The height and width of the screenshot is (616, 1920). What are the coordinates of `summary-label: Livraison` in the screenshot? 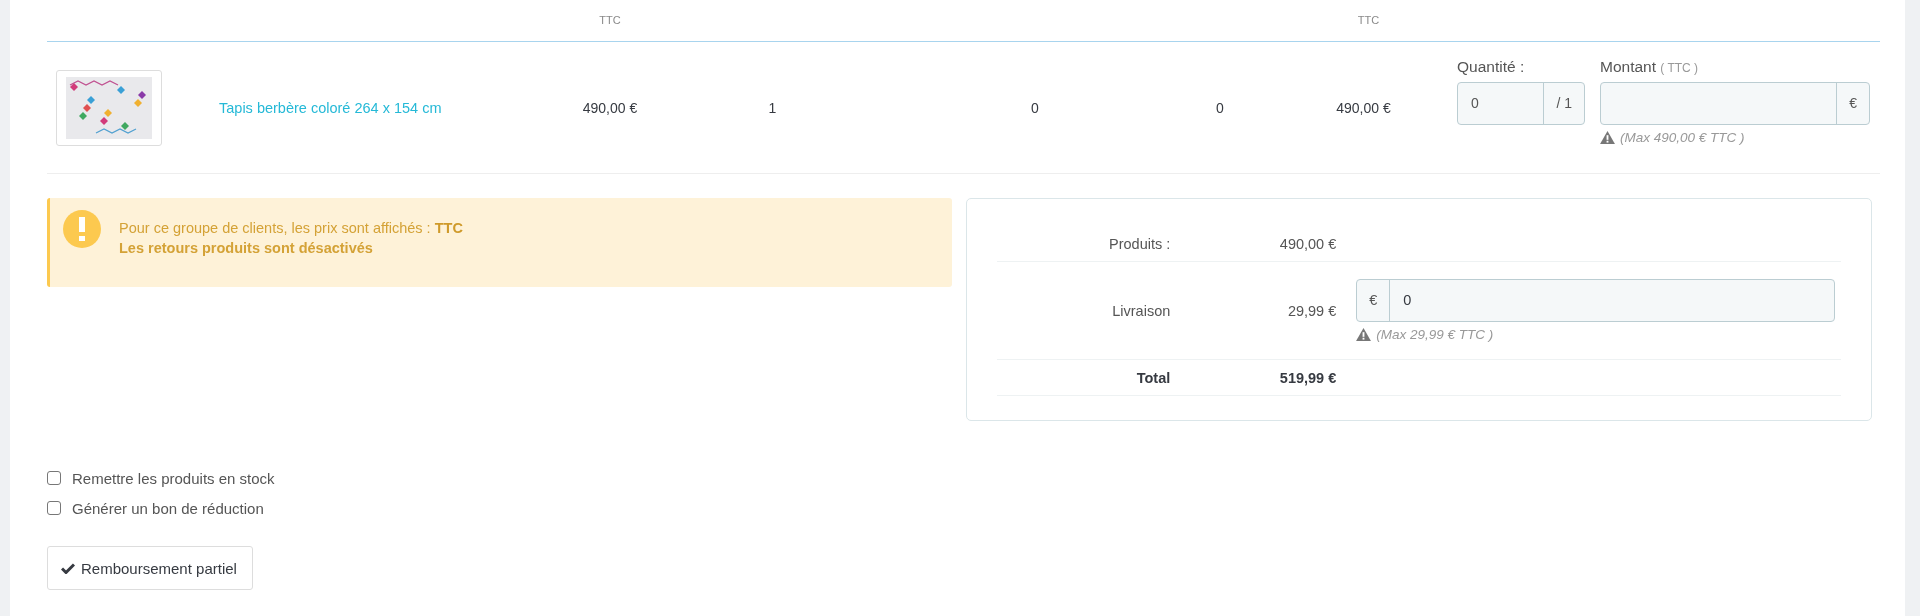 It's located at (1141, 310).